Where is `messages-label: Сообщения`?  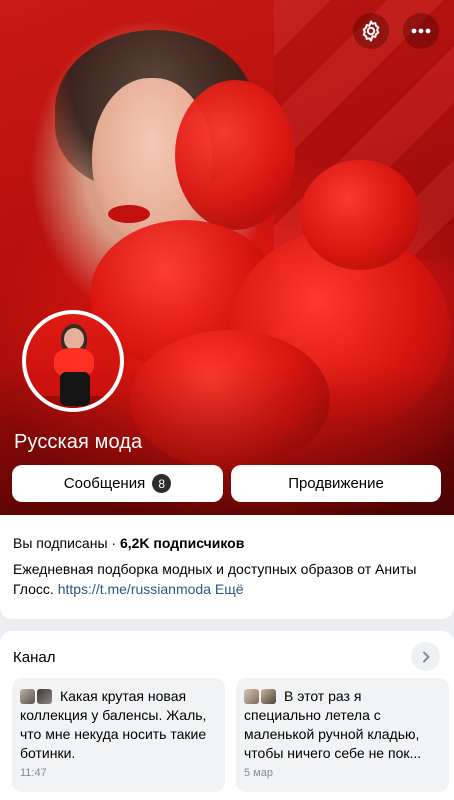
messages-label: Сообщения is located at coordinates (104, 483).